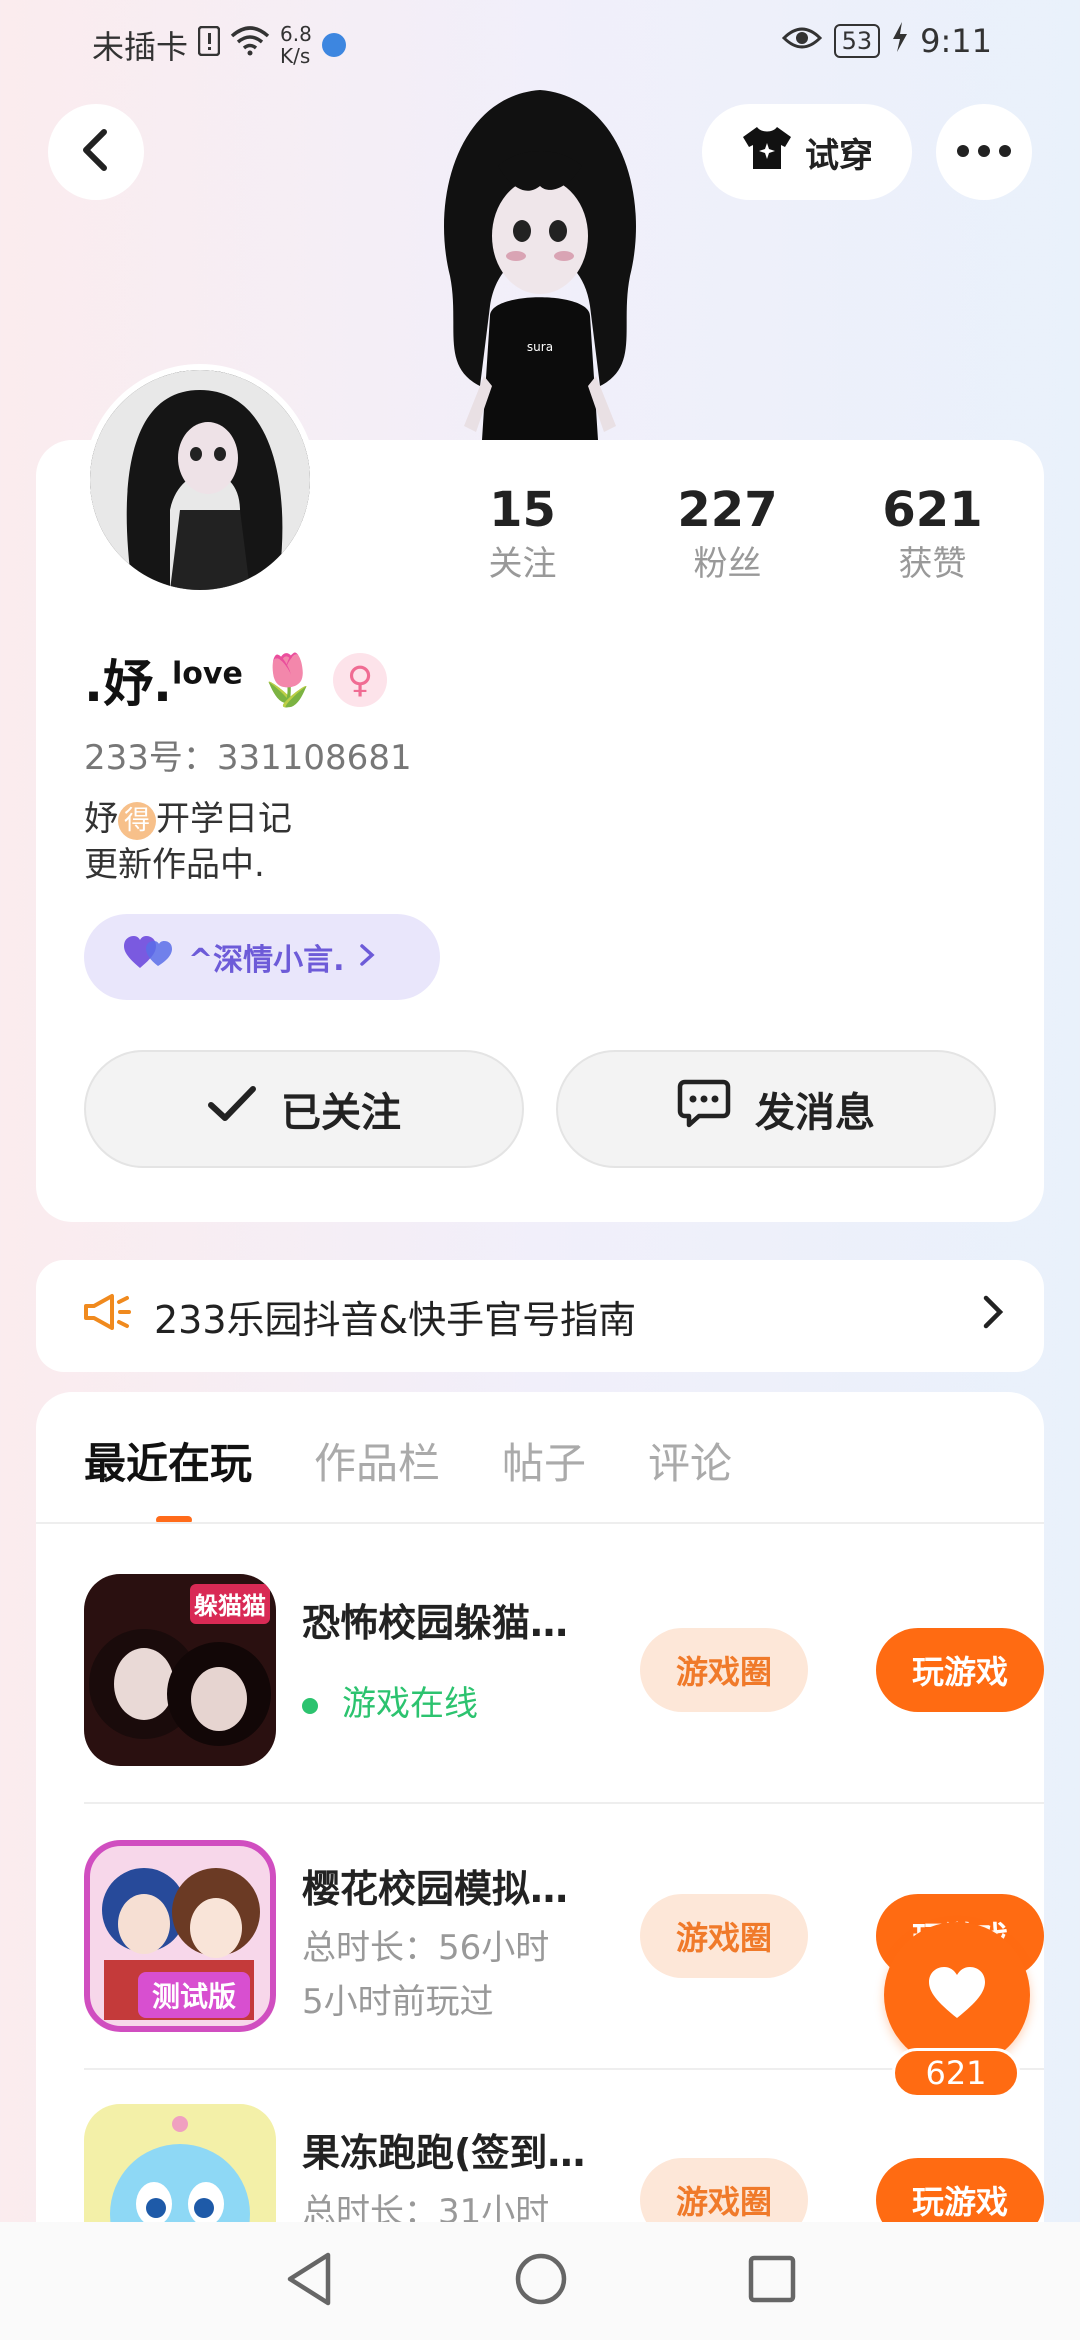  What do you see at coordinates (168, 1460) in the screenshot?
I see `tab-recently-played: 最近在玩` at bounding box center [168, 1460].